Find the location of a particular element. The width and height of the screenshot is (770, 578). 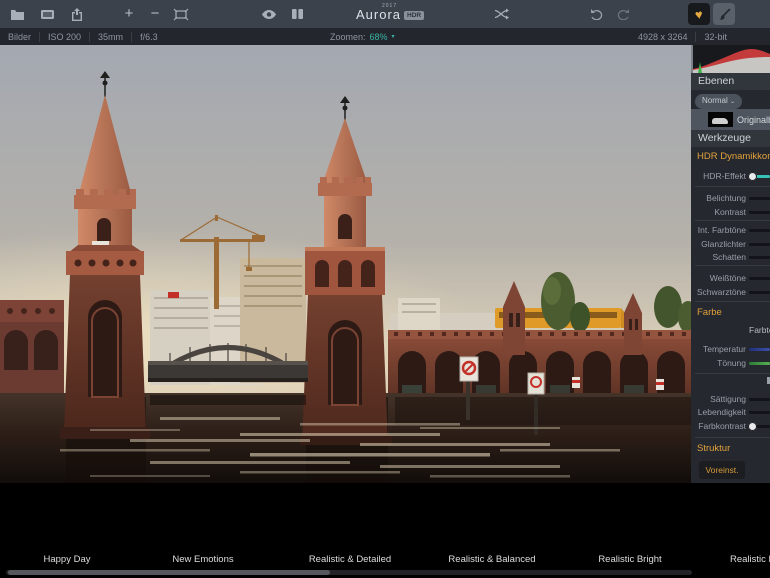

layer-name: Originalbild is located at coordinates (753, 119).